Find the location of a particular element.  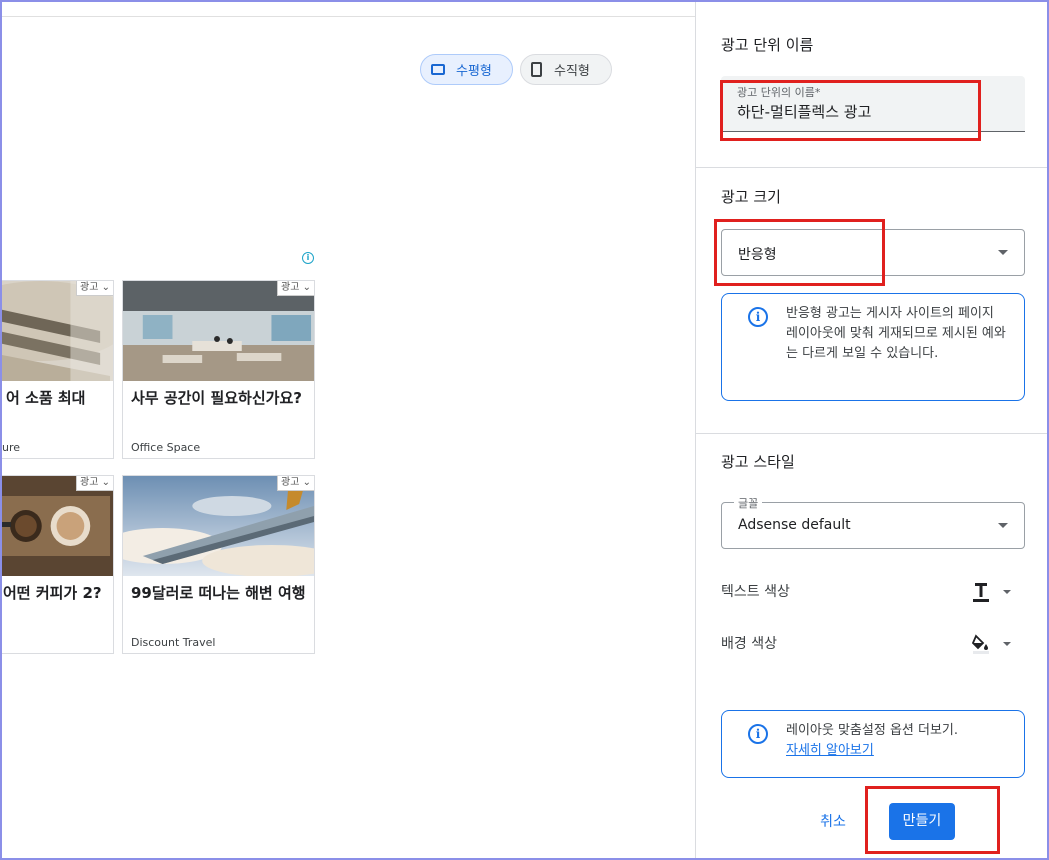

ad-card: 광고 ⌄ 99달러로 떠나는 해변 여행 Discount Travel is located at coordinates (218, 564).